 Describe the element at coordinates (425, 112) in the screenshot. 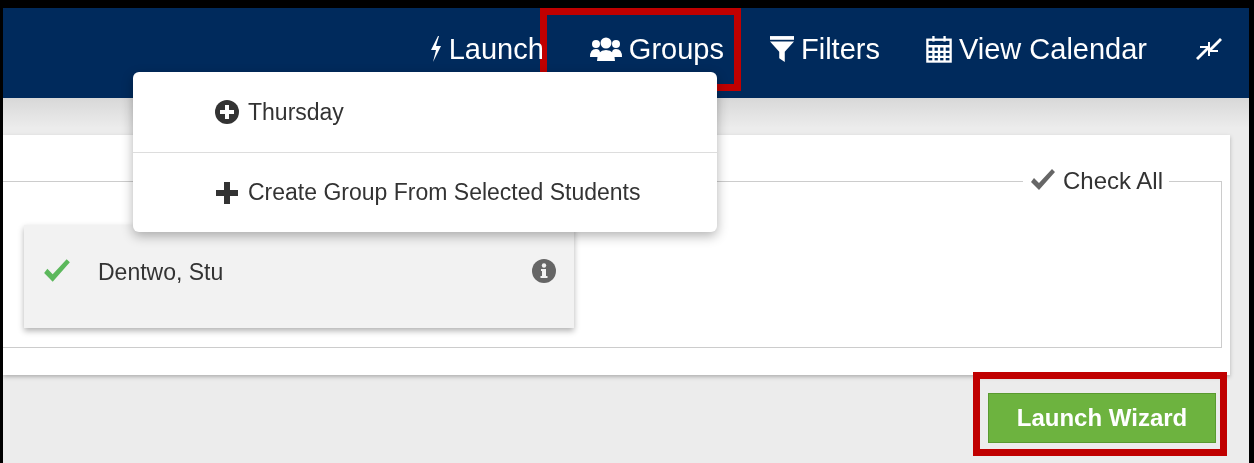

I see `menu-item: Thursday` at that location.